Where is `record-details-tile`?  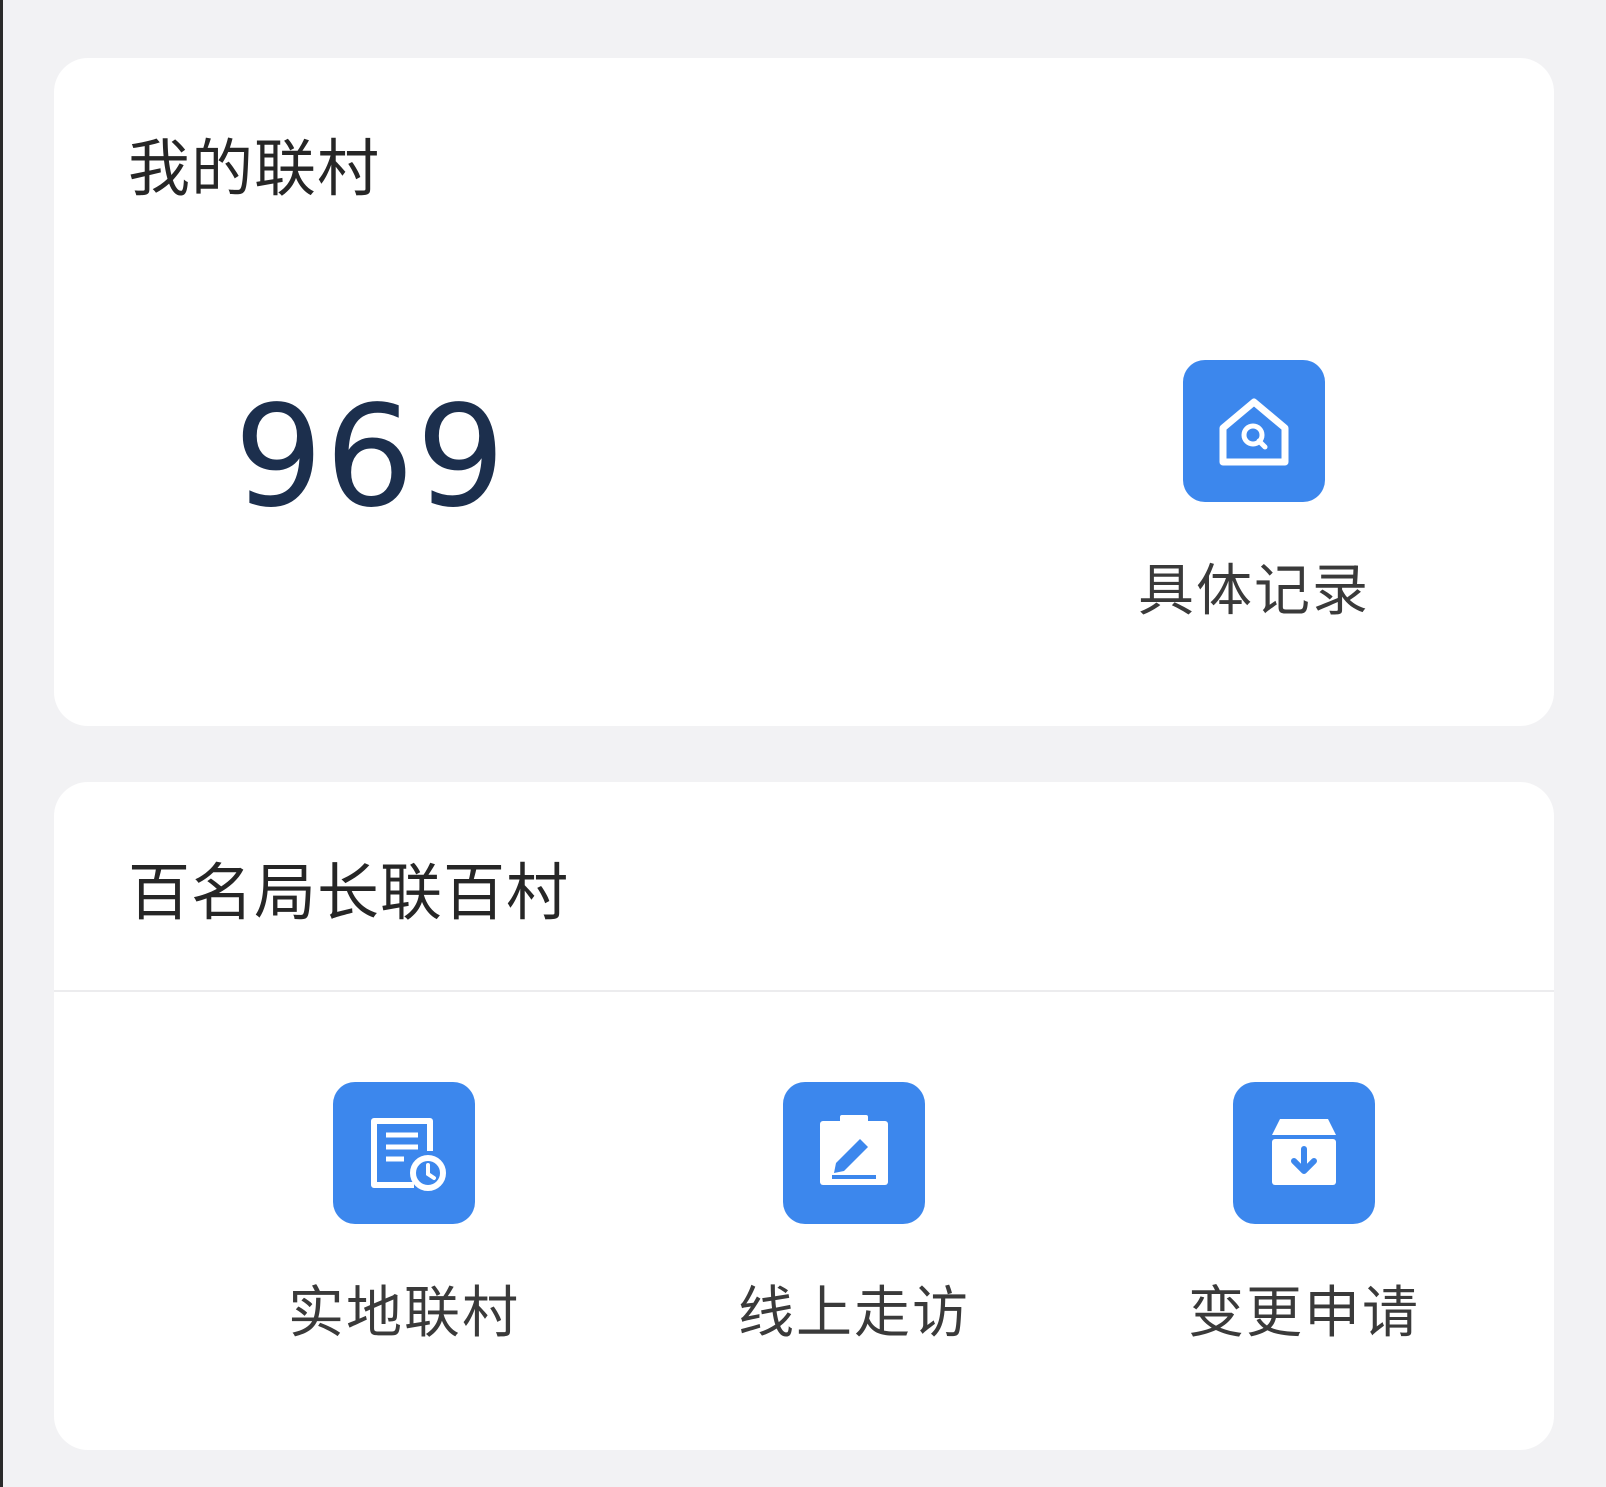
record-details-tile is located at coordinates (1254, 431).